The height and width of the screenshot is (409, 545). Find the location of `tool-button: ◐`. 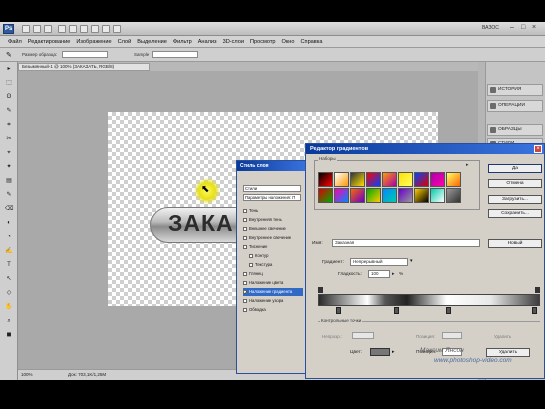

tool-button: ◐ is located at coordinates (9, 223).